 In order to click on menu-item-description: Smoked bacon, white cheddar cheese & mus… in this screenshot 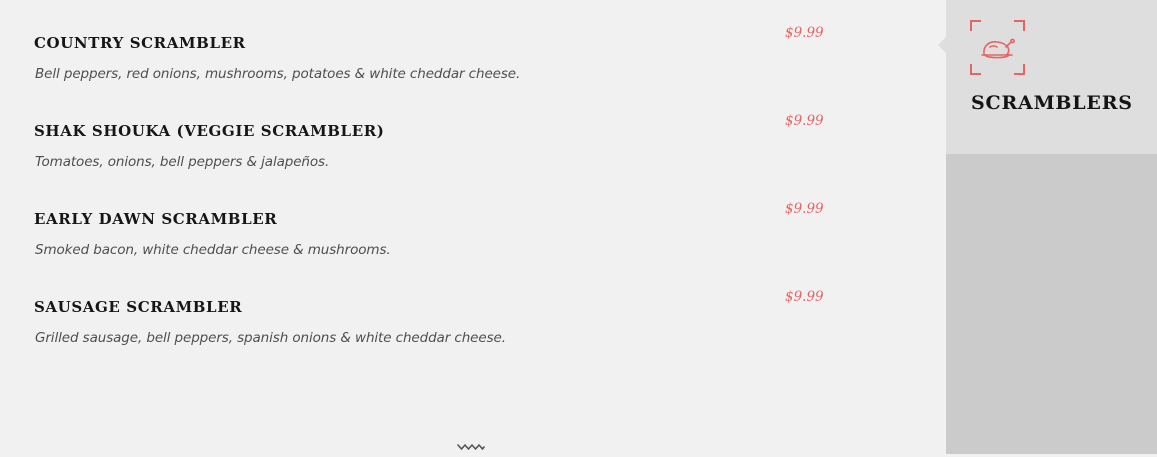, I will do `click(213, 250)`.